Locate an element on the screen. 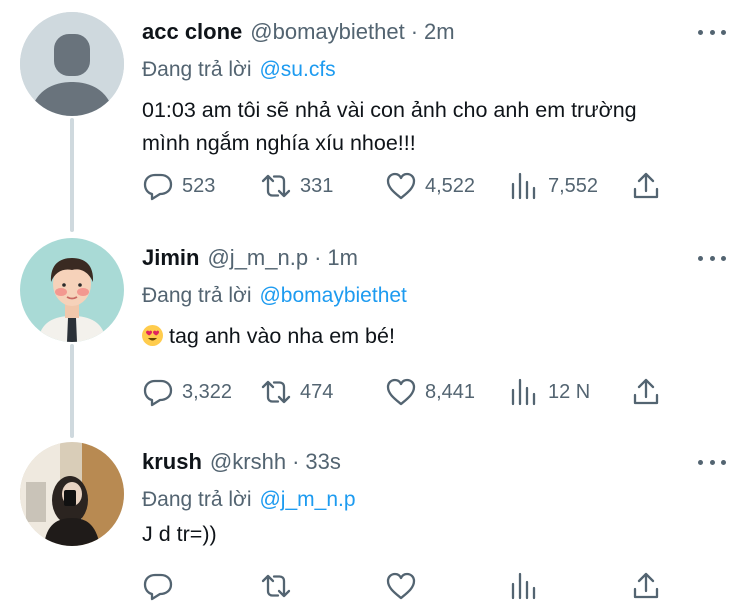 The height and width of the screenshot is (614, 750). username-handle: @j_m_n.p is located at coordinates (257, 258).